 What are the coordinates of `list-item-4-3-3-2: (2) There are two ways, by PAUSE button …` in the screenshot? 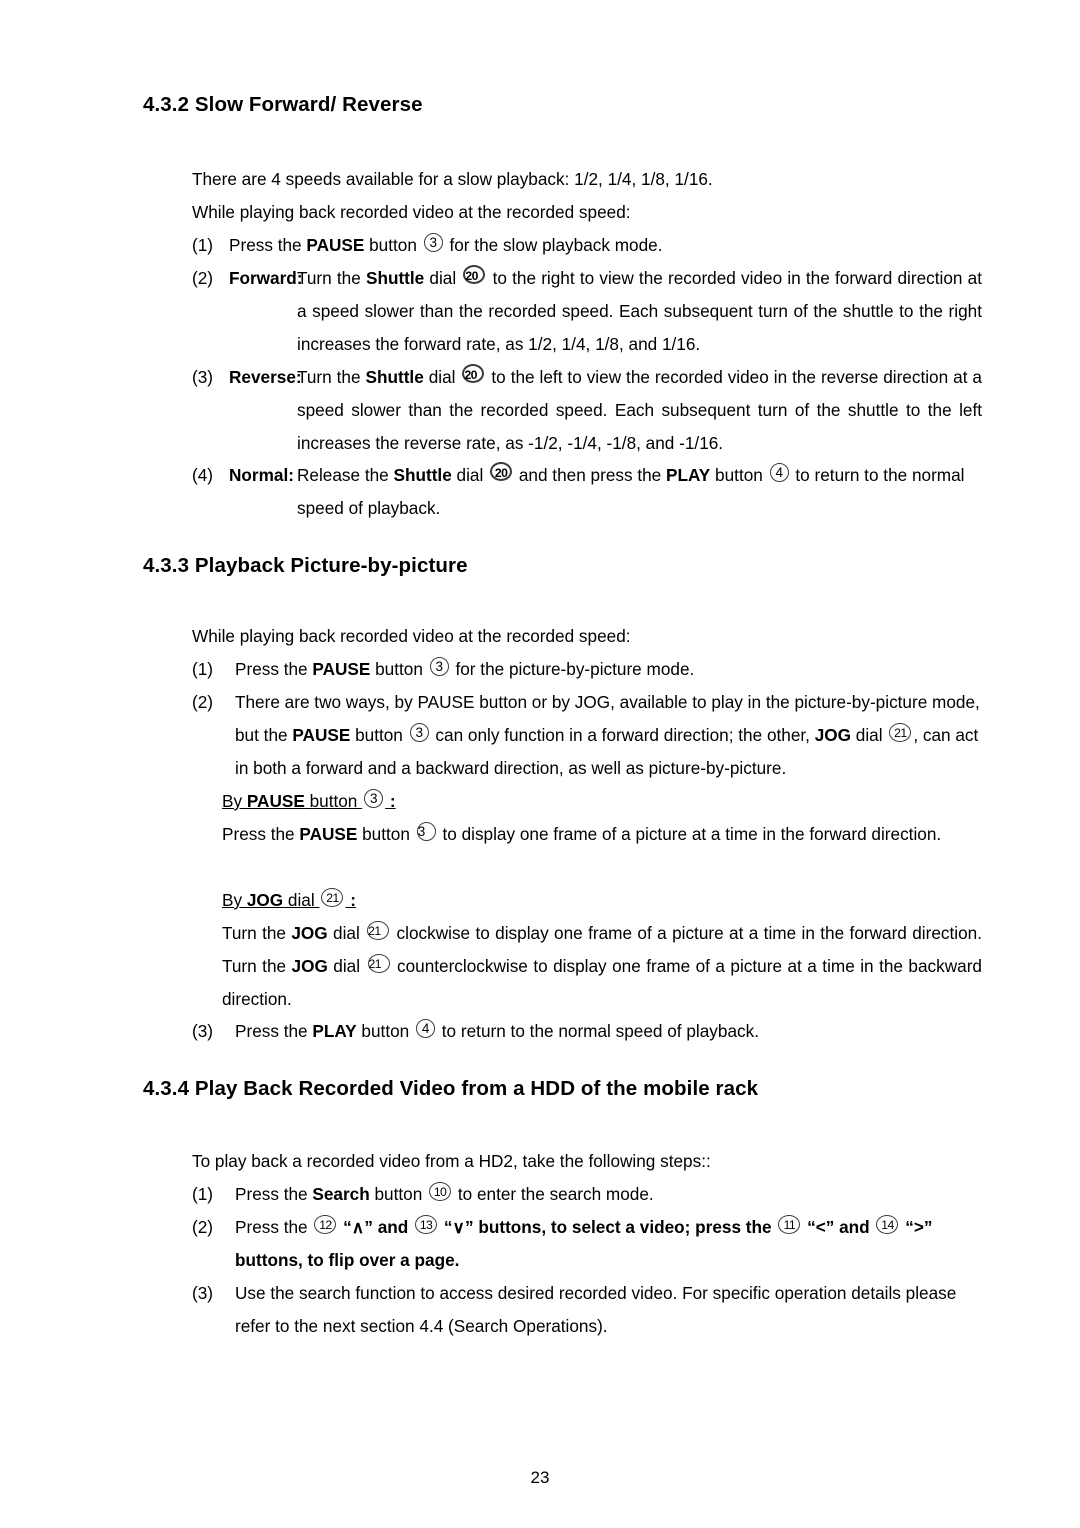 It's located at (587, 735).